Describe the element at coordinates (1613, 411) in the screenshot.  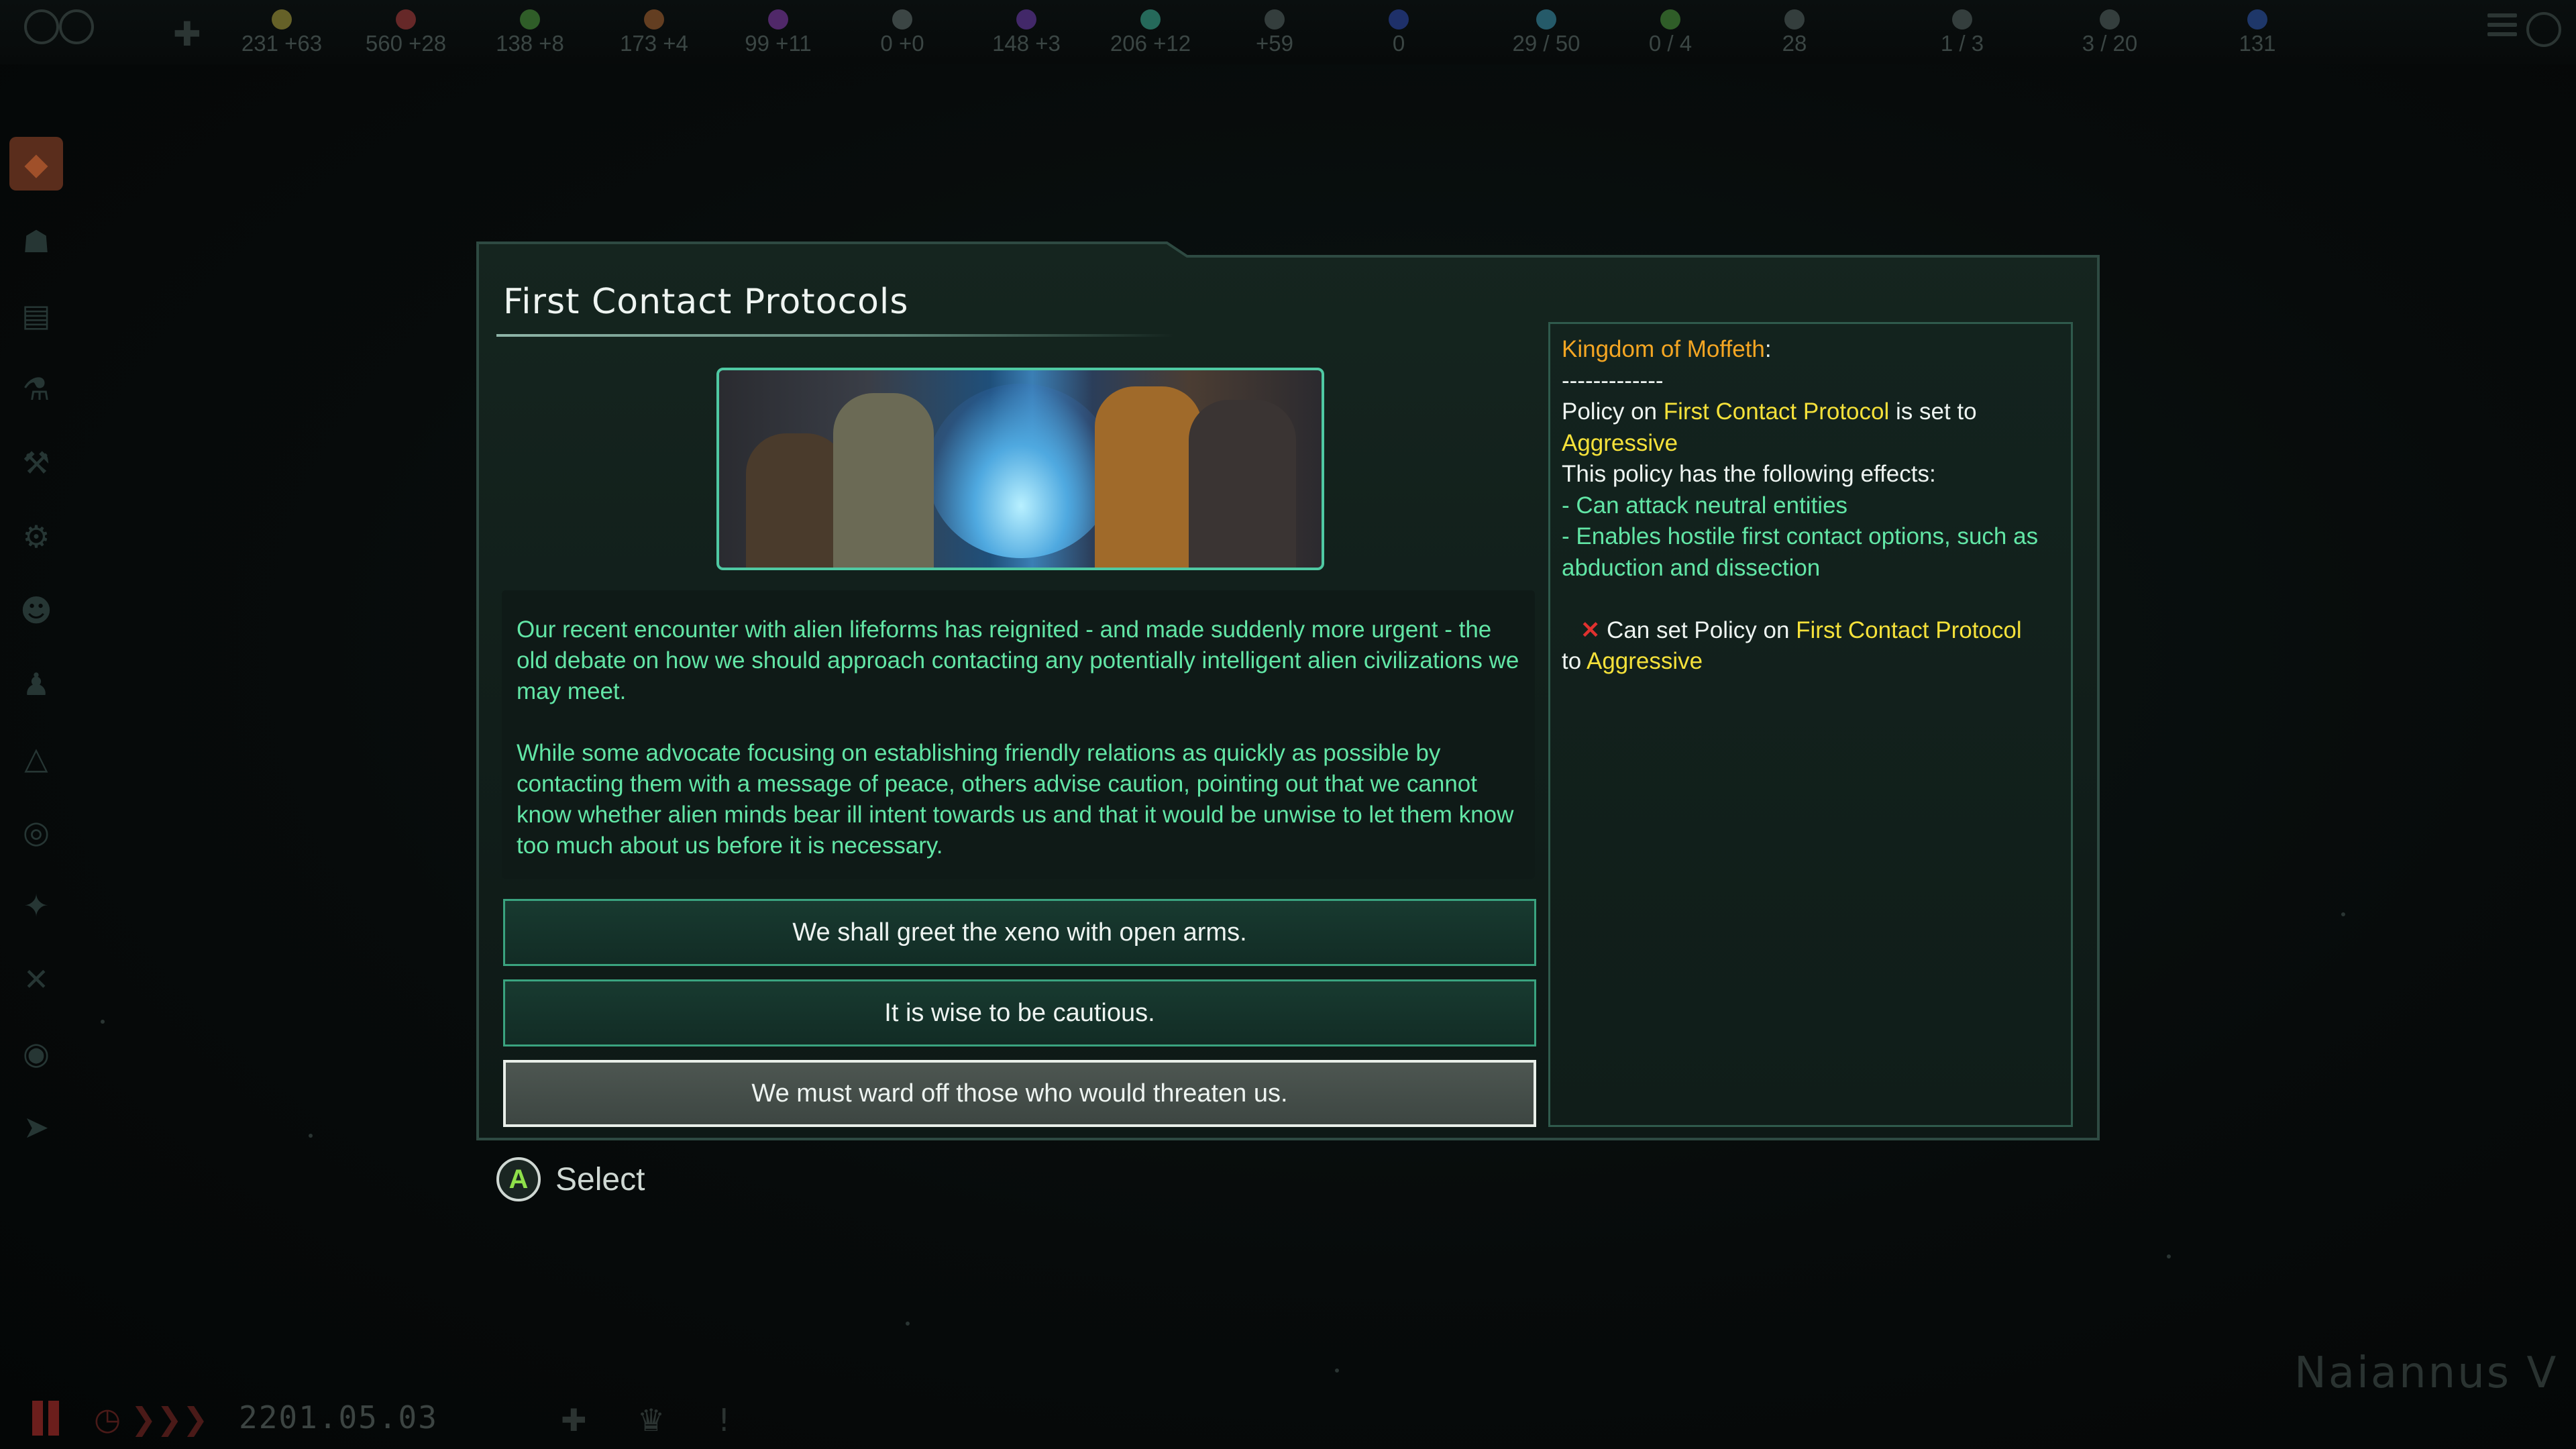
I see `policy-prefix: Policy on` at that location.